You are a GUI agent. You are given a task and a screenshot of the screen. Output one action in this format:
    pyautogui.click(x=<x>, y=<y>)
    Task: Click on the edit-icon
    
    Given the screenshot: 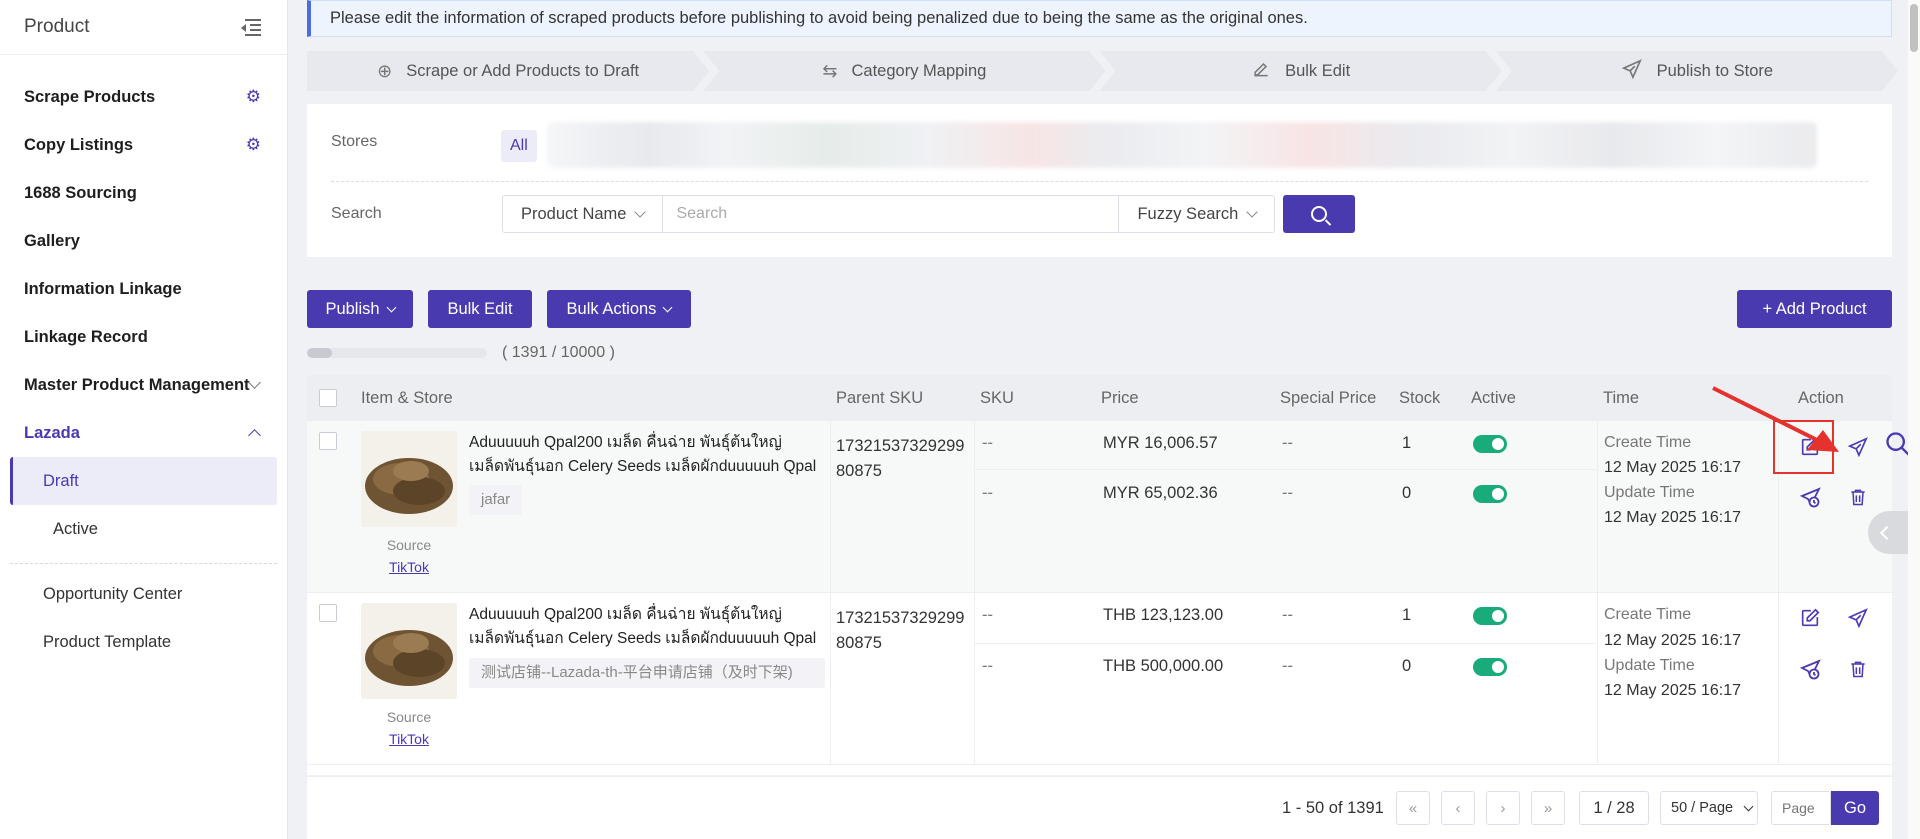 What is the action you would take?
    pyautogui.click(x=1810, y=618)
    